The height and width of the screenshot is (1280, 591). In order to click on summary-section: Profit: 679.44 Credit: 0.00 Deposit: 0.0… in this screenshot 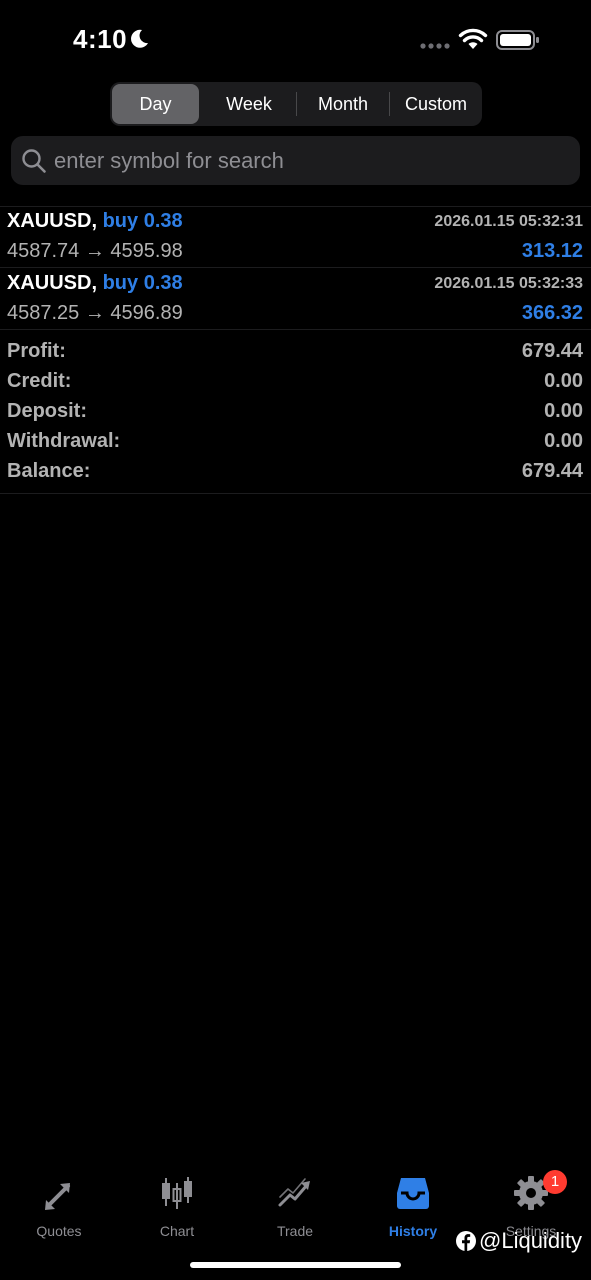, I will do `click(295, 413)`.